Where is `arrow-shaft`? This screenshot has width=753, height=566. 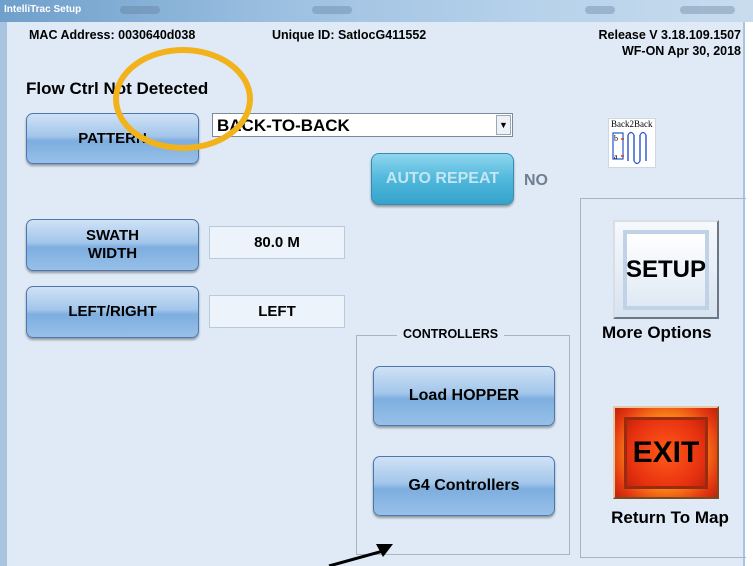
arrow-shaft is located at coordinates (356, 557).